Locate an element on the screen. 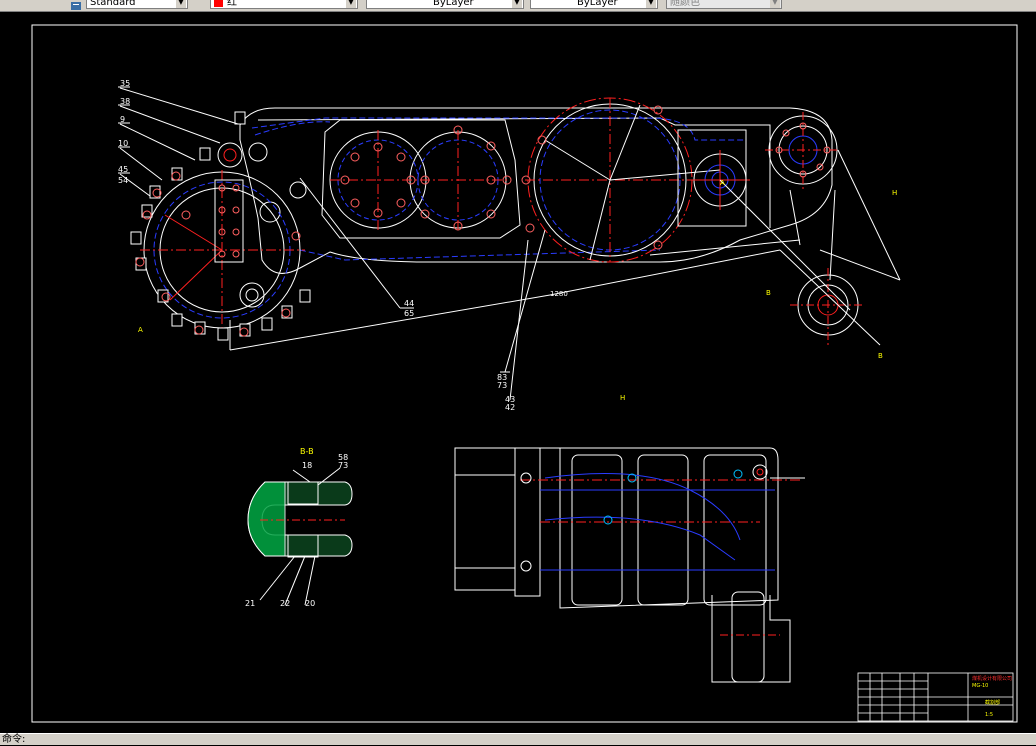 Image resolution: width=1036 pixels, height=746 pixels. color-value: 红 is located at coordinates (232, 4).